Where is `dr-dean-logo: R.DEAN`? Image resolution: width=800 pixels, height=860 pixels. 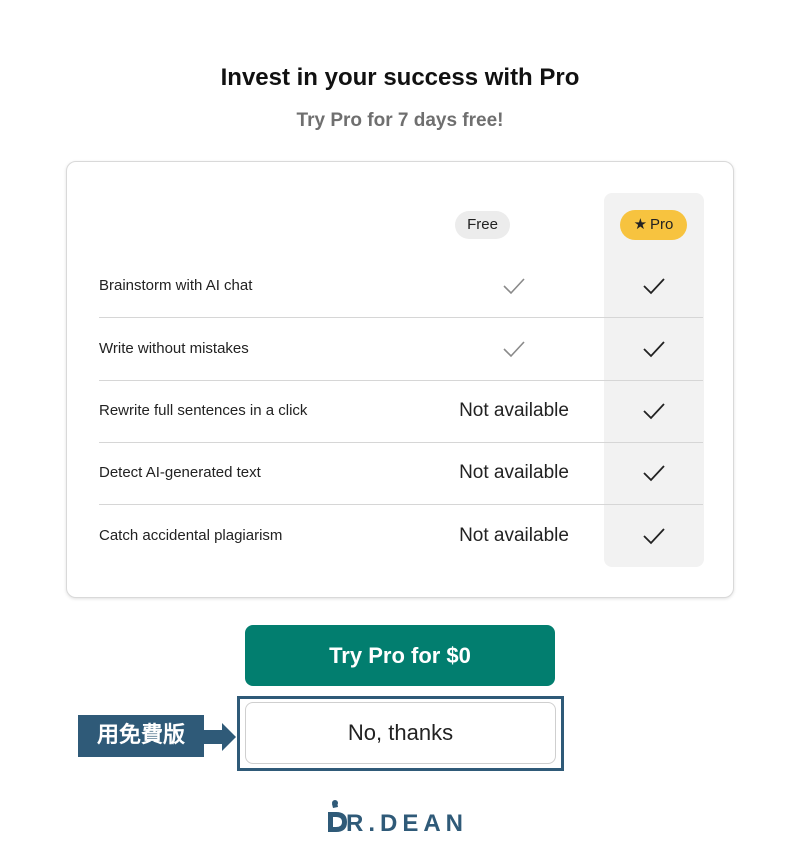 dr-dean-logo: R.DEAN is located at coordinates (401, 818).